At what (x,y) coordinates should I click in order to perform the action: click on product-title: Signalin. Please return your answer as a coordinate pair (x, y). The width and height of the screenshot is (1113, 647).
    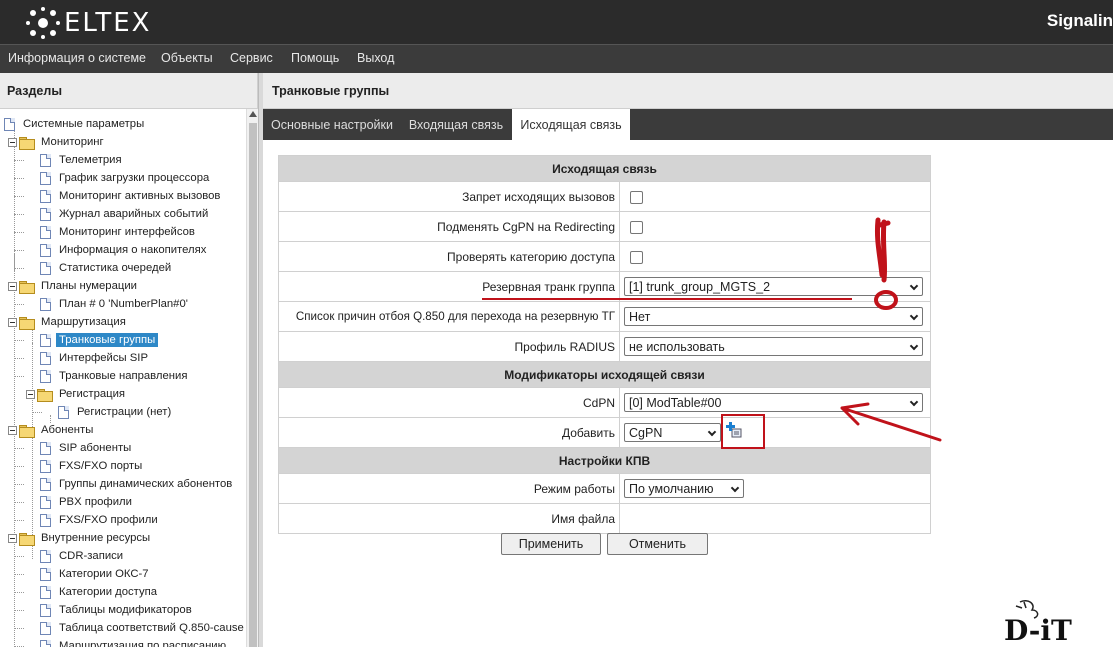
    Looking at the image, I should click on (1079, 20).